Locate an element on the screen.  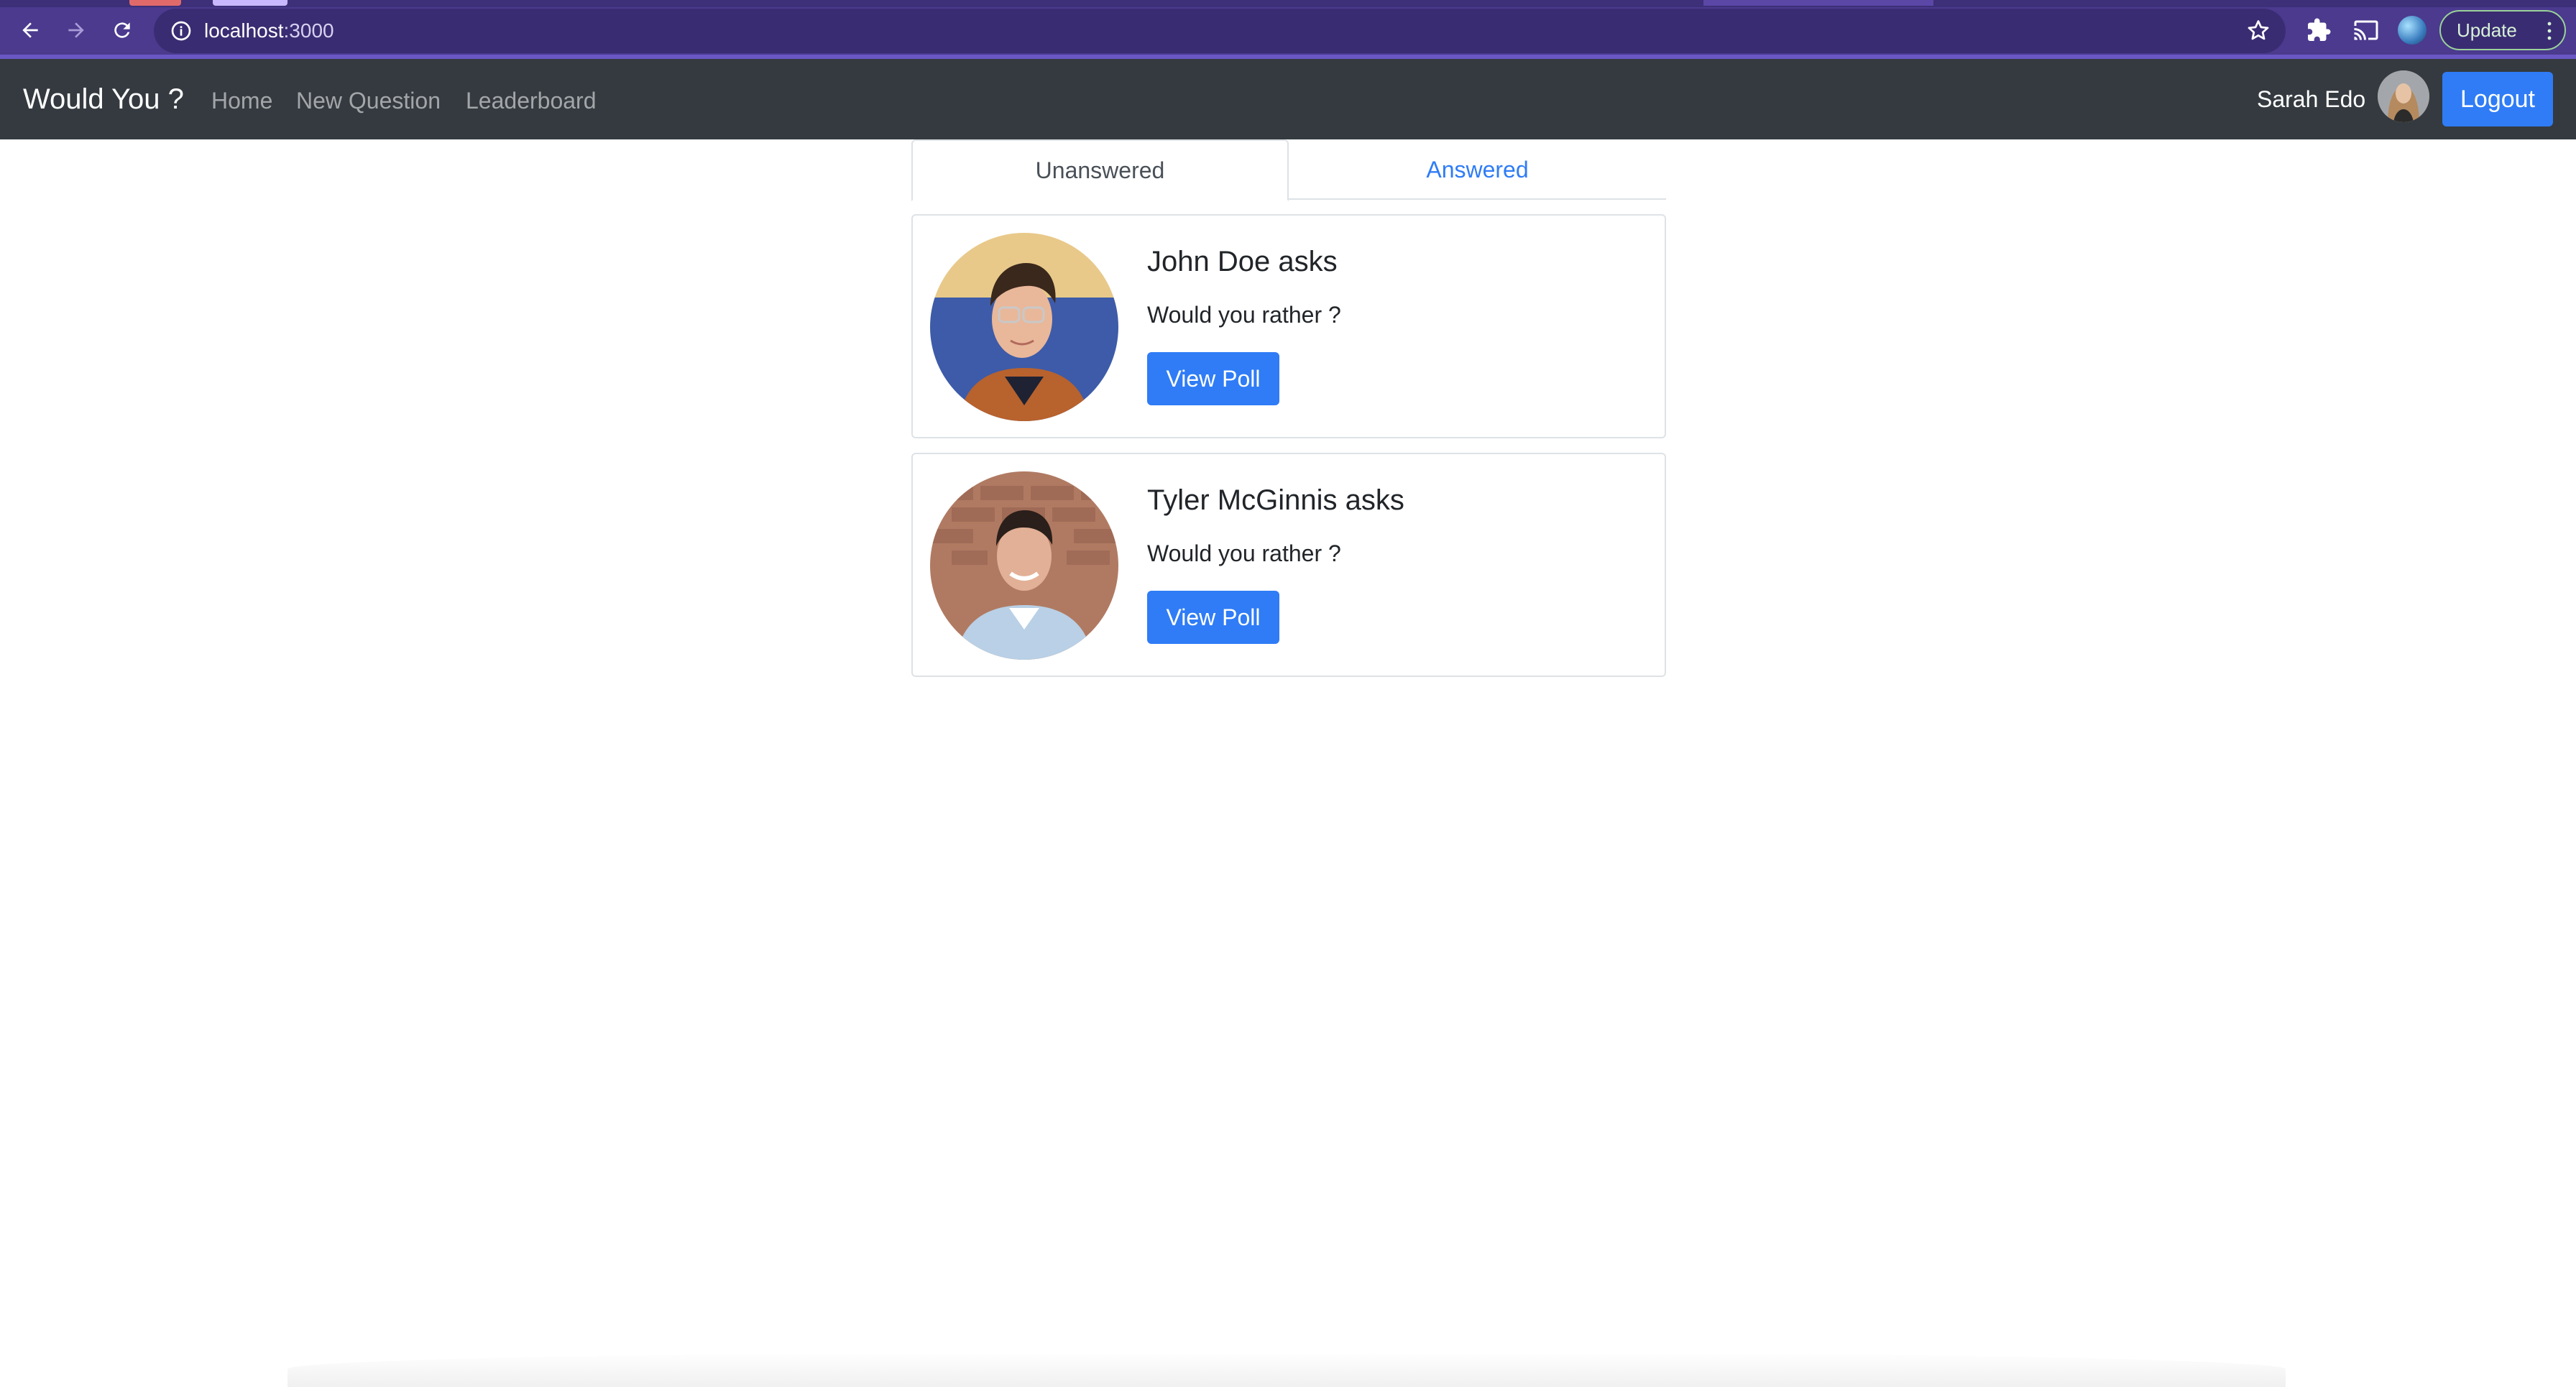
current-user-name: Sarah Edo is located at coordinates (2311, 99).